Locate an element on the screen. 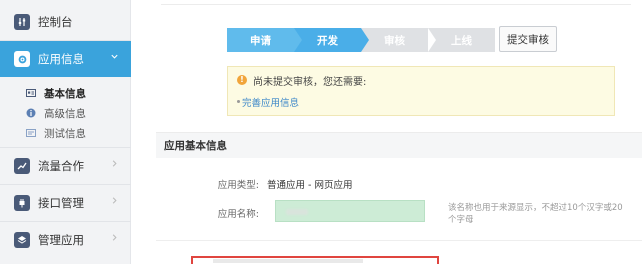 The image size is (642, 264). sidebar-subitem-basic-info: 基本信息 is located at coordinates (56, 93).